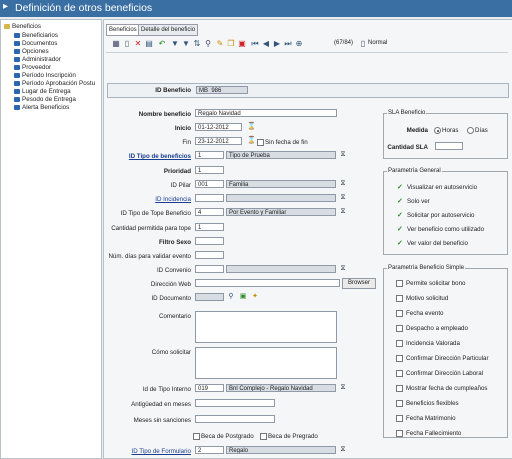  Describe the element at coordinates (255, 297) in the screenshot. I see `view-document-icon: ✦` at that location.